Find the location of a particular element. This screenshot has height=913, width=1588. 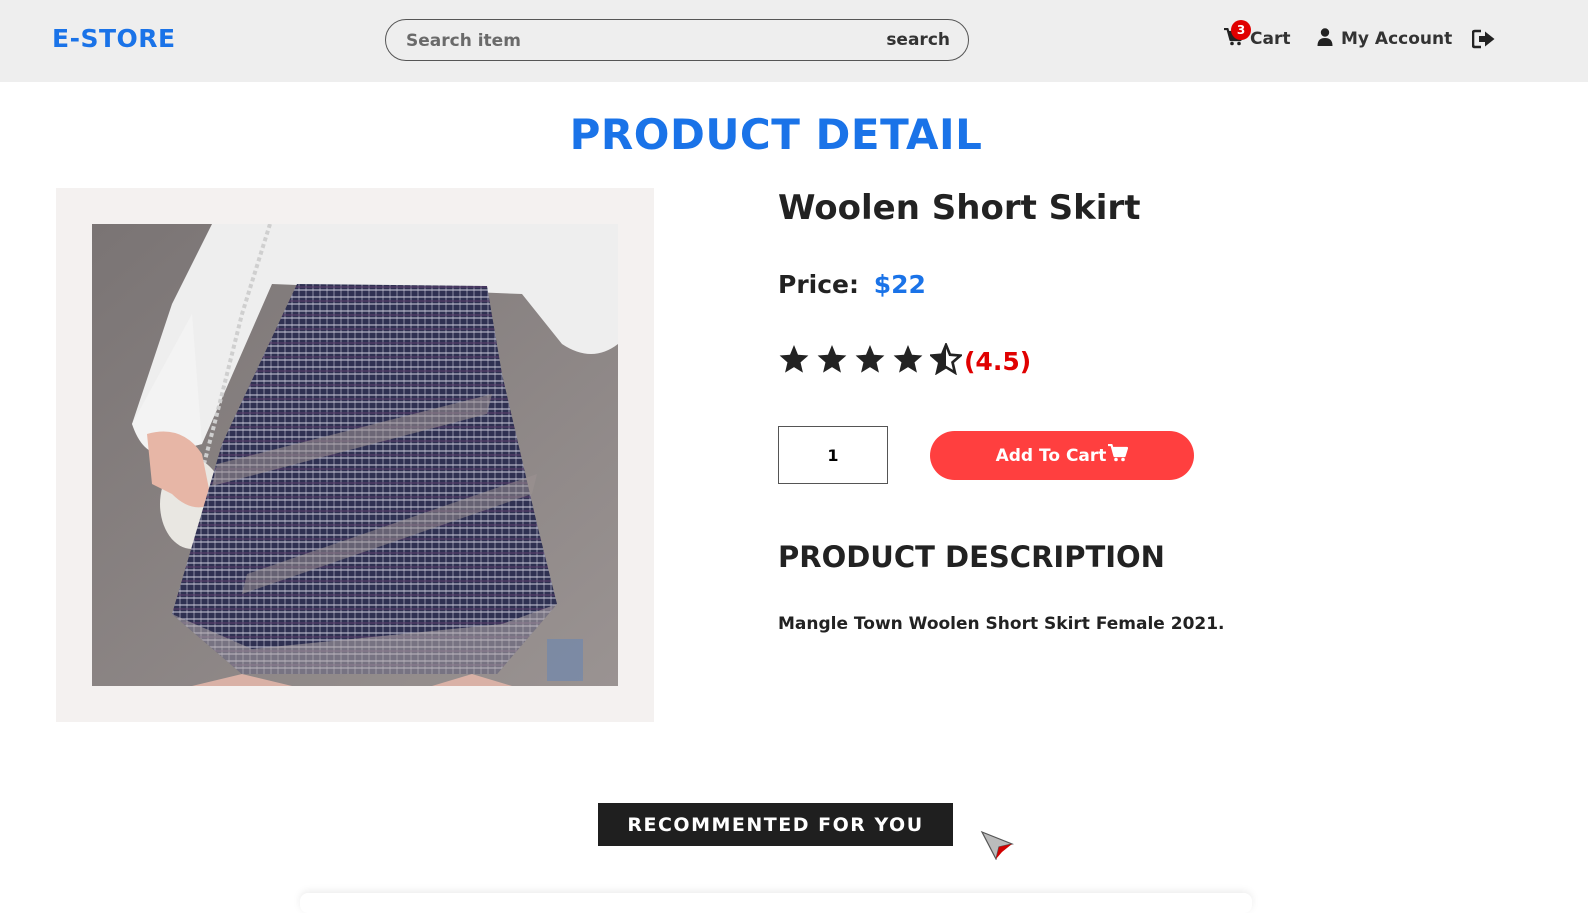

top-navbar: E-STORE search 3 Cart My Account is located at coordinates (794, 41).